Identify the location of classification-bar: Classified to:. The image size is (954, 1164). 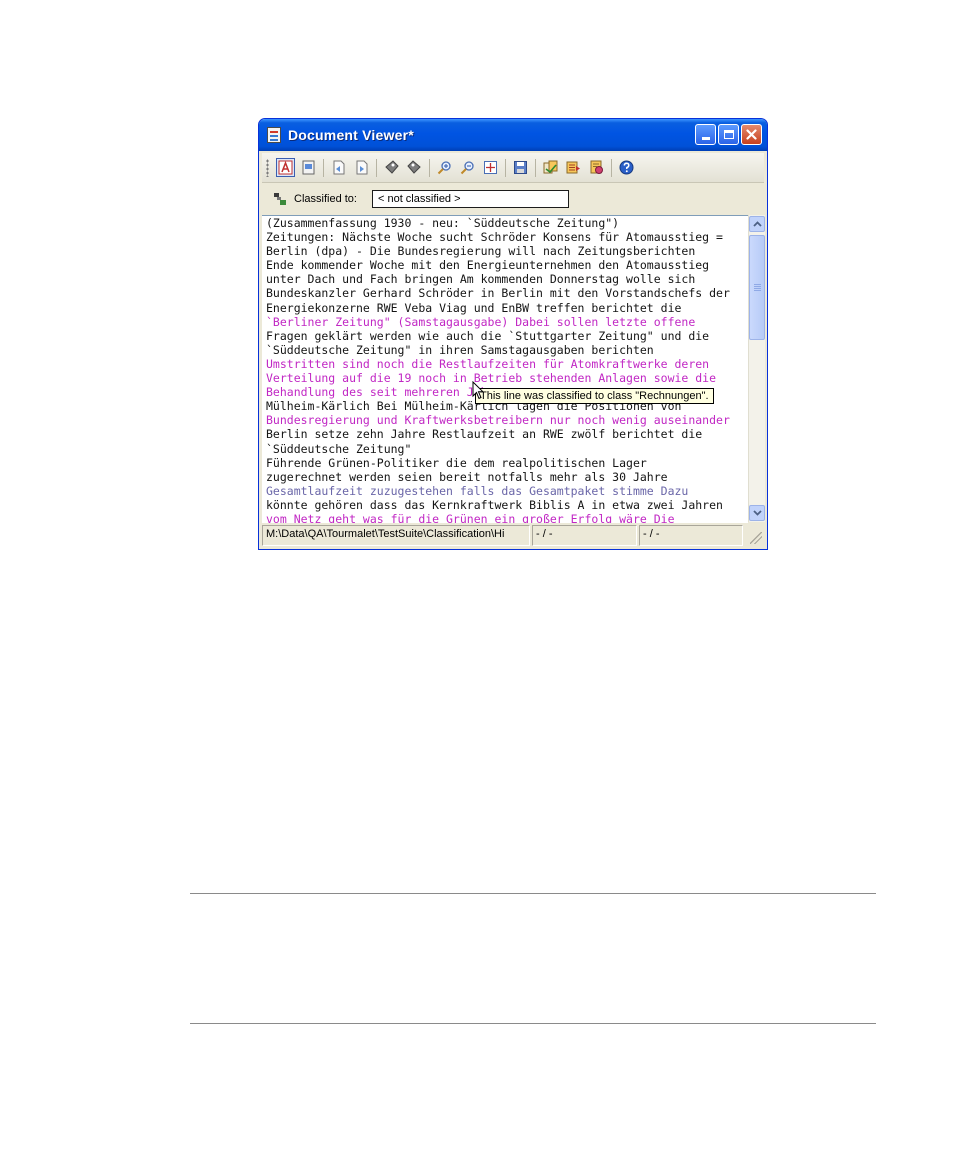
(513, 199).